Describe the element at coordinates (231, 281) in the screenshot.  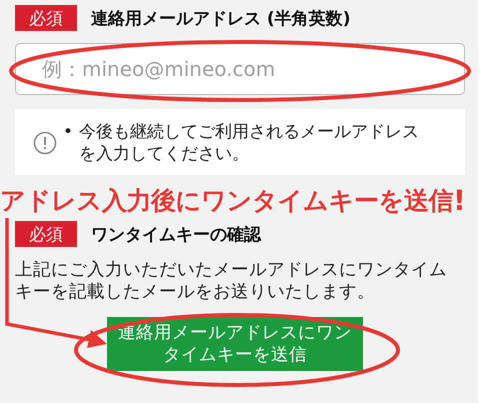
I see `description-text: 上記にご入力いただいたメールアドレスにワンタイムキーを記載したメールをお送りいたします。` at that location.